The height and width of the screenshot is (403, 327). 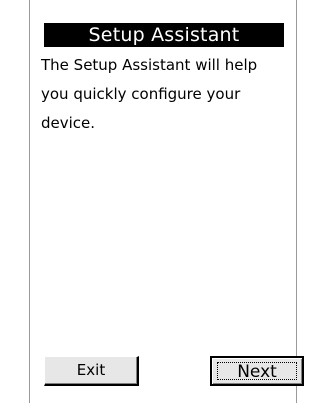 What do you see at coordinates (164, 35) in the screenshot?
I see `dialog-title: Setup Assistant` at bounding box center [164, 35].